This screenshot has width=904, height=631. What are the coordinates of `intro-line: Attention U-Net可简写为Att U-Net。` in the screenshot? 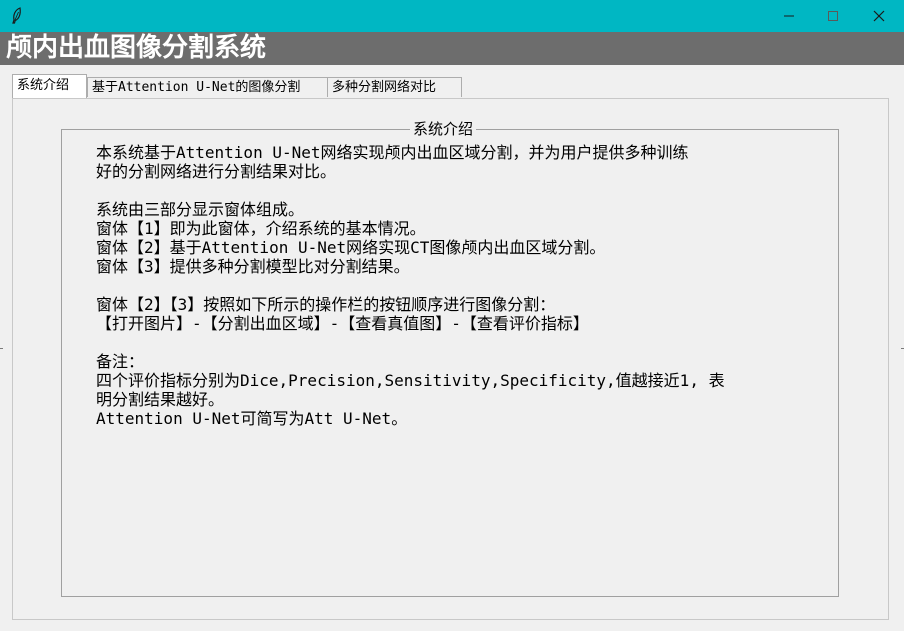 It's located at (252, 418).